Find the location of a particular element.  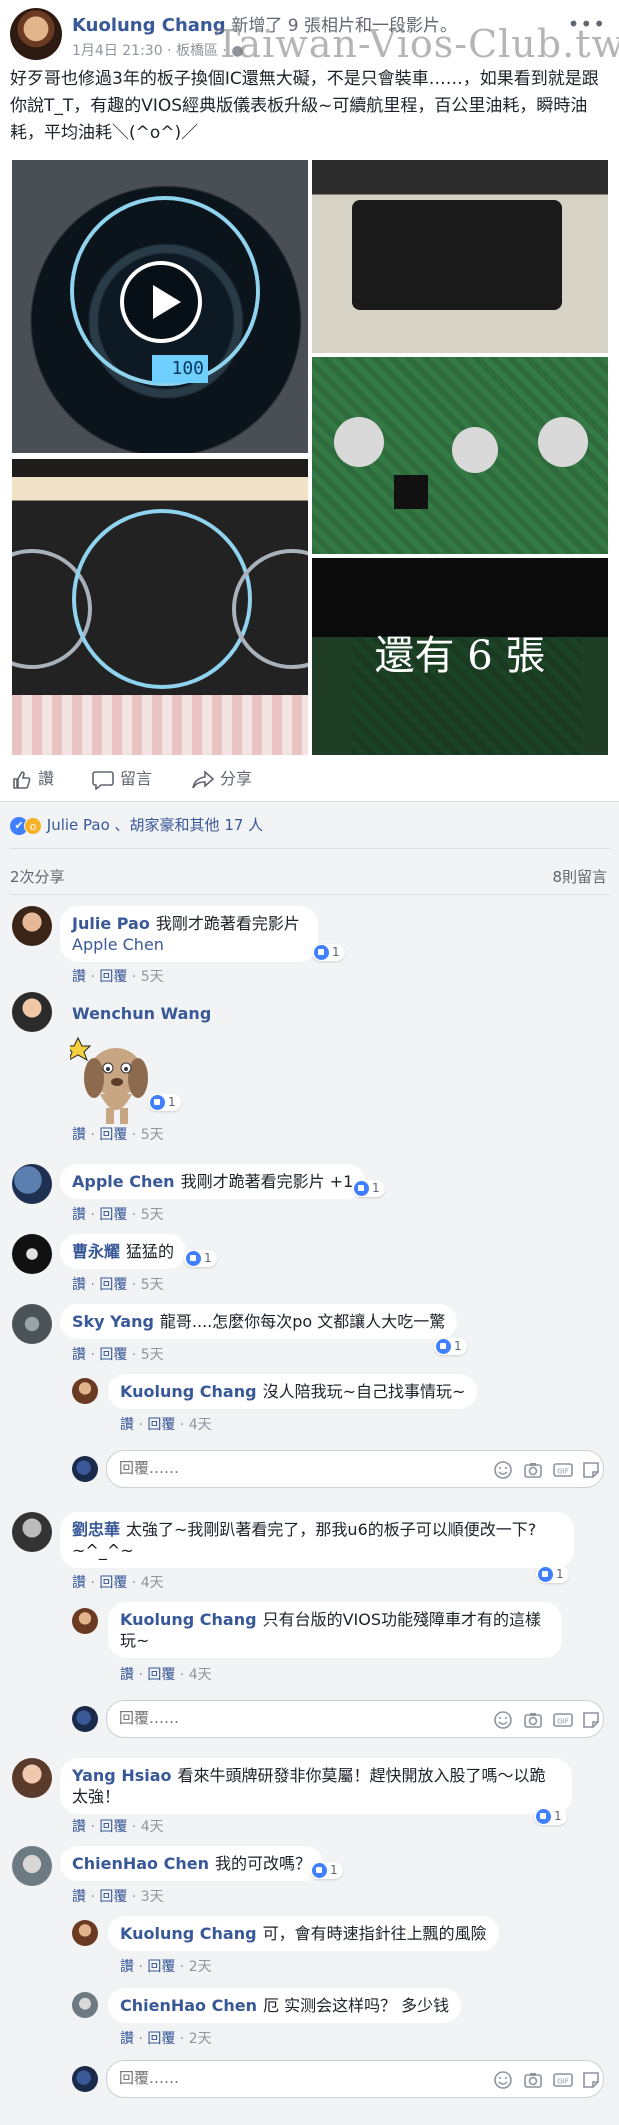

post-date: 1月4日 21:30 is located at coordinates (117, 51).